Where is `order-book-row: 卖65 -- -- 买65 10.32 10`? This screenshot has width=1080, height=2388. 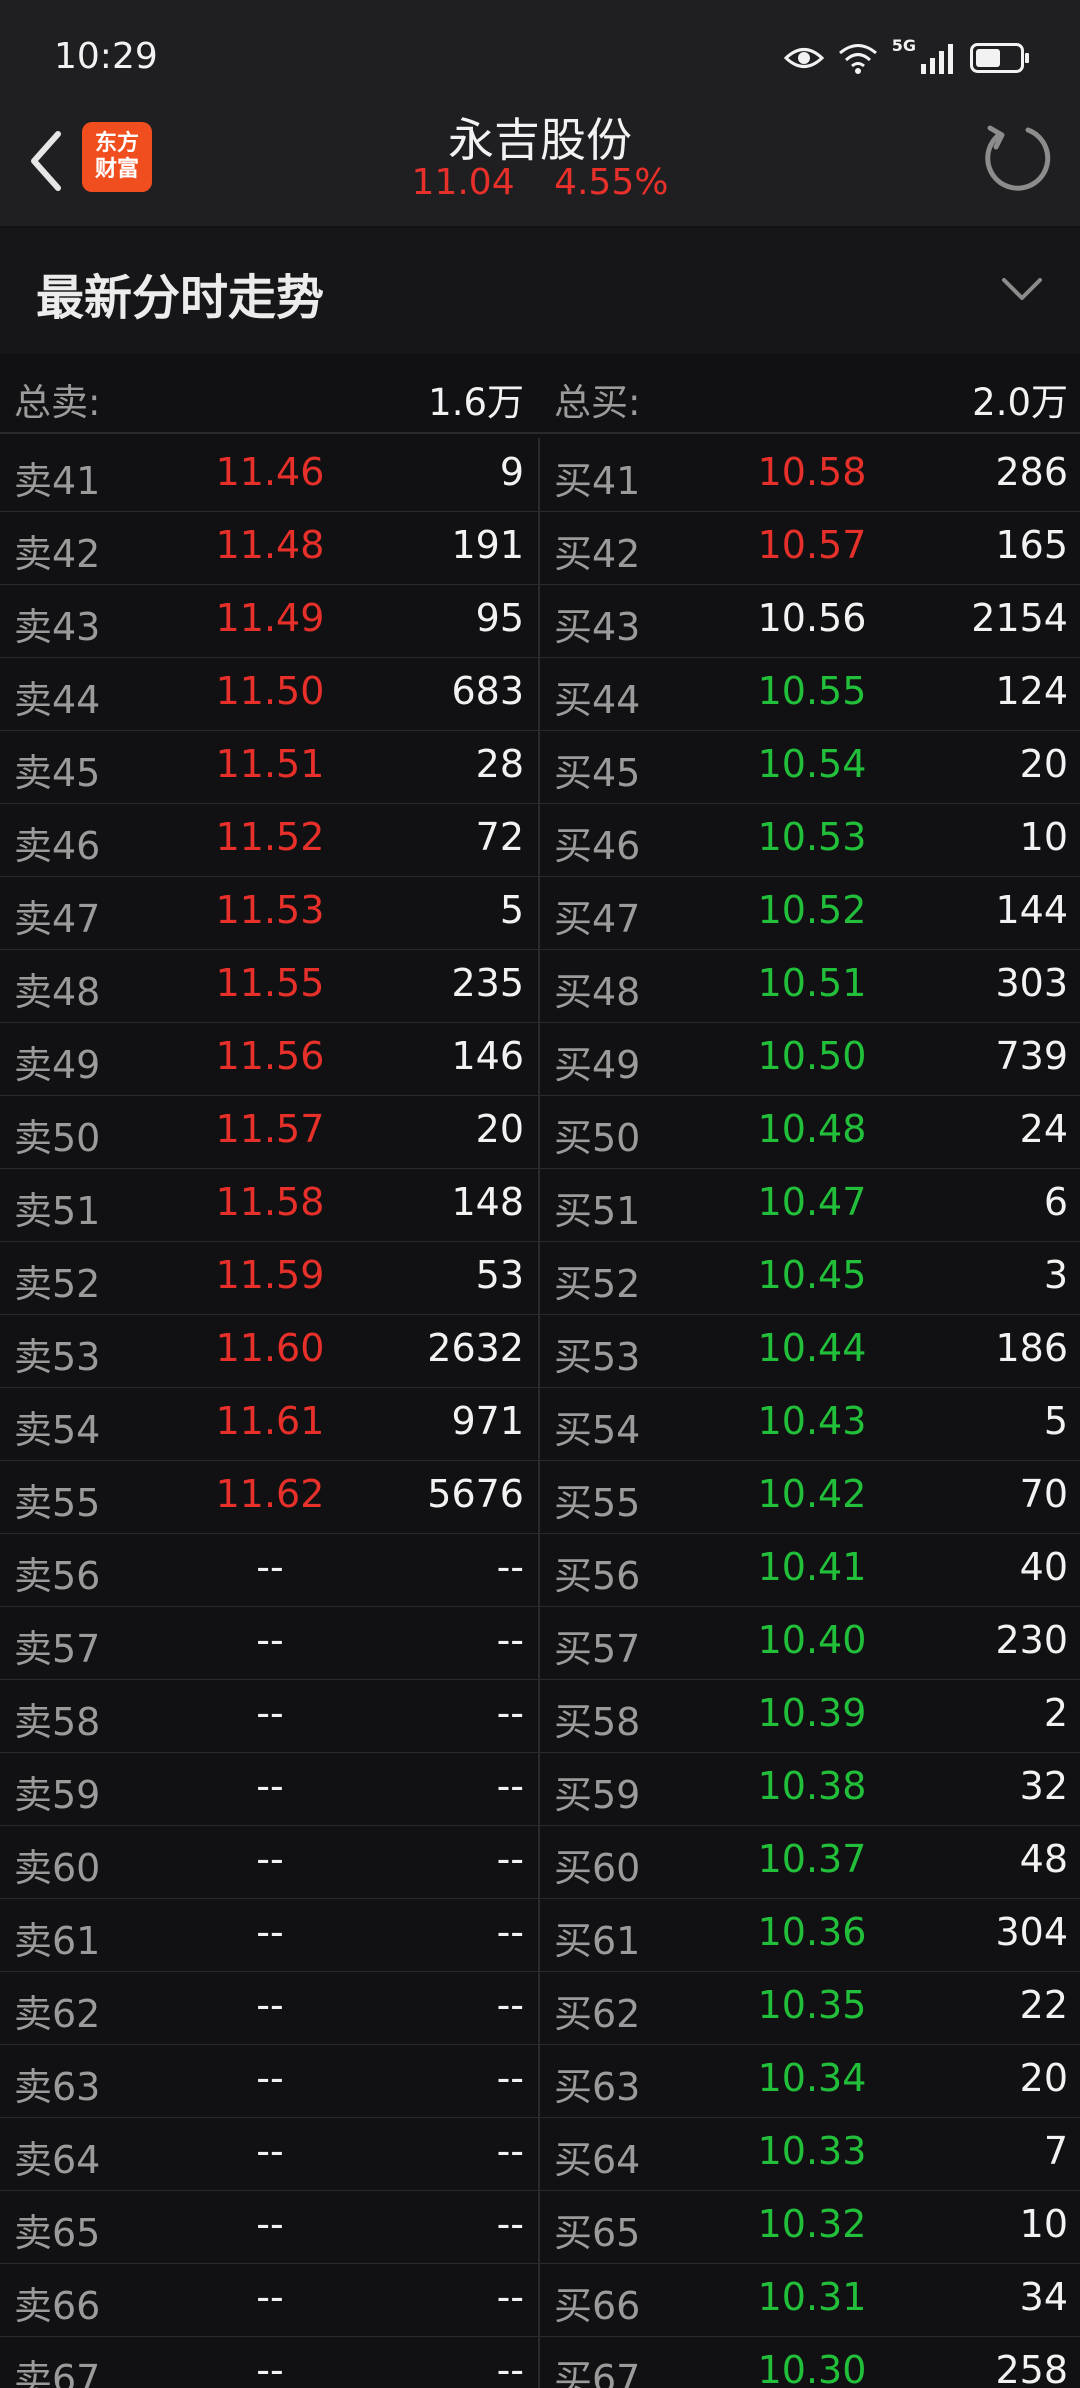
order-book-row: 卖65 -- -- 买65 10.32 10 is located at coordinates (540, 2227).